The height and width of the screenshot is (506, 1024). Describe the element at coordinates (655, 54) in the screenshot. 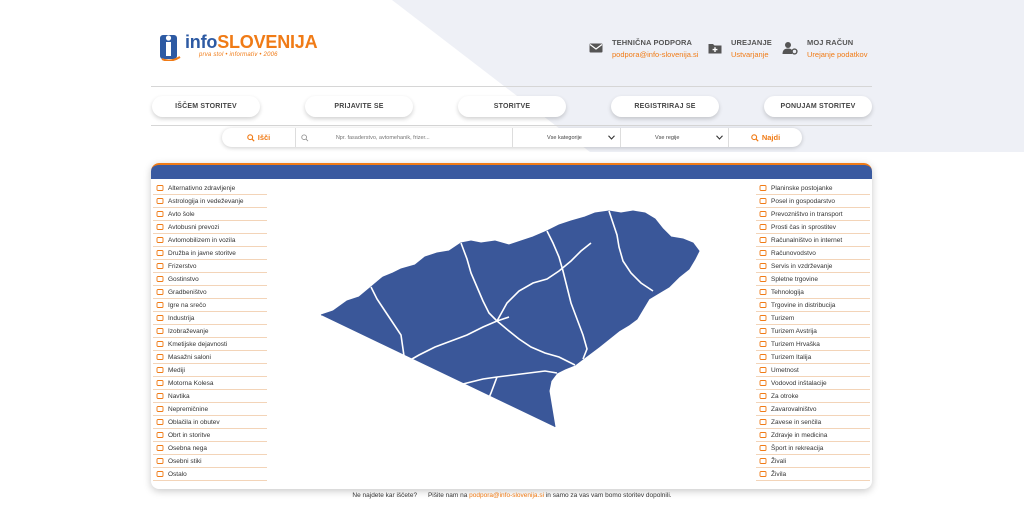

I see `support-email: podpora@info-slovenija.si` at that location.